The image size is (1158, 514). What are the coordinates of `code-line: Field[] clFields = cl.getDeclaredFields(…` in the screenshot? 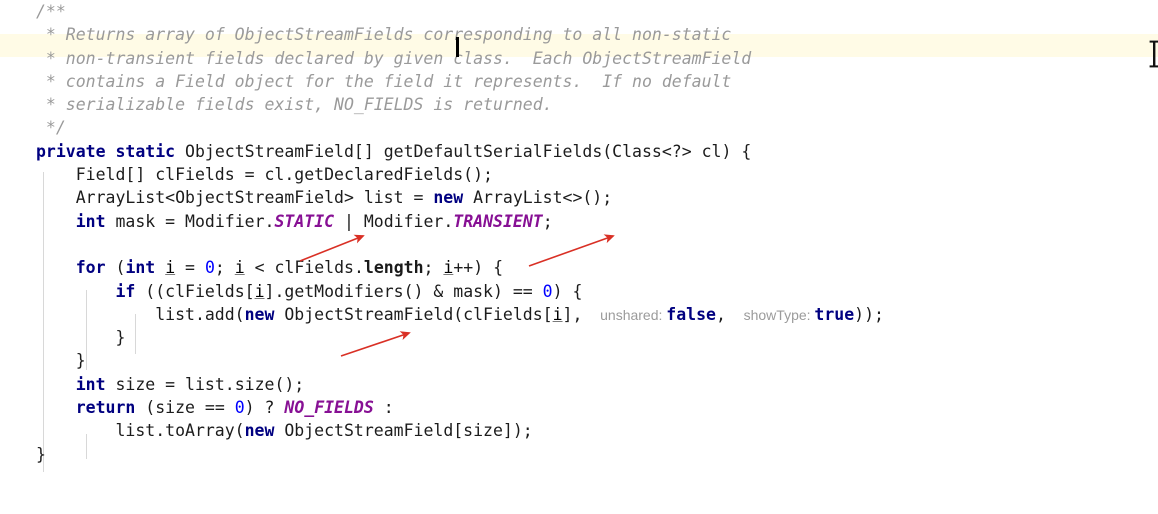 It's located at (579, 174).